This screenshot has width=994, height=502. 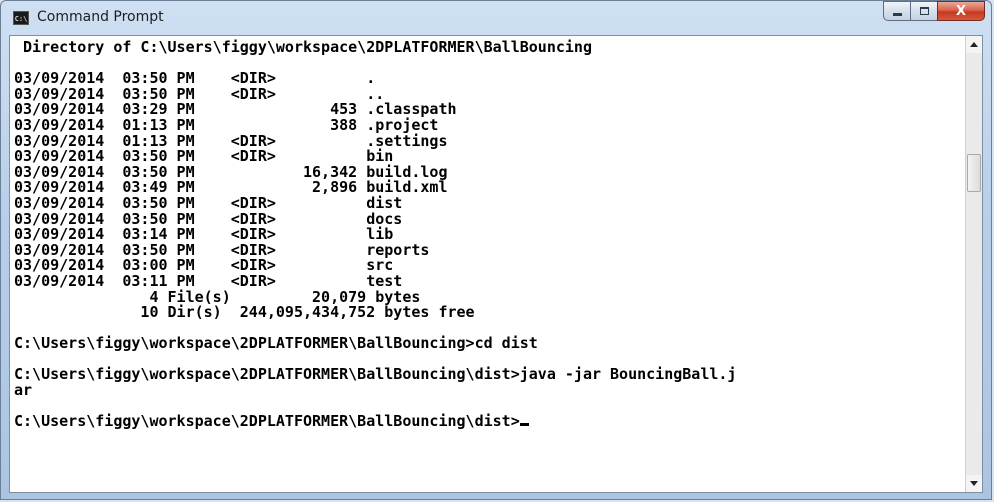 What do you see at coordinates (897, 11) in the screenshot?
I see `minimize-button` at bounding box center [897, 11].